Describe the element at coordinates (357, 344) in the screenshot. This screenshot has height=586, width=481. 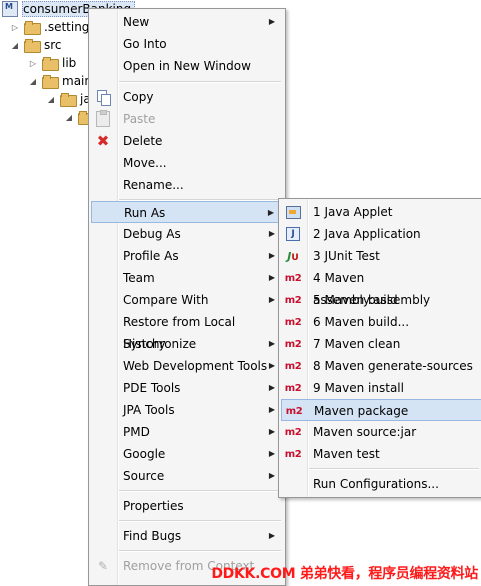
I see `submenu-item-label: 7 Maven clean` at that location.